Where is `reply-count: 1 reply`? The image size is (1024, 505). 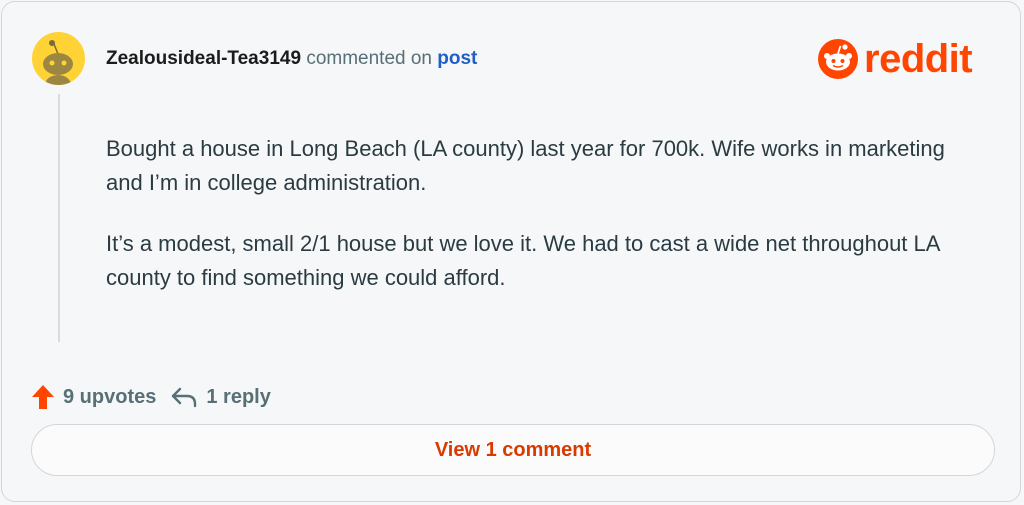 reply-count: 1 reply is located at coordinates (238, 396).